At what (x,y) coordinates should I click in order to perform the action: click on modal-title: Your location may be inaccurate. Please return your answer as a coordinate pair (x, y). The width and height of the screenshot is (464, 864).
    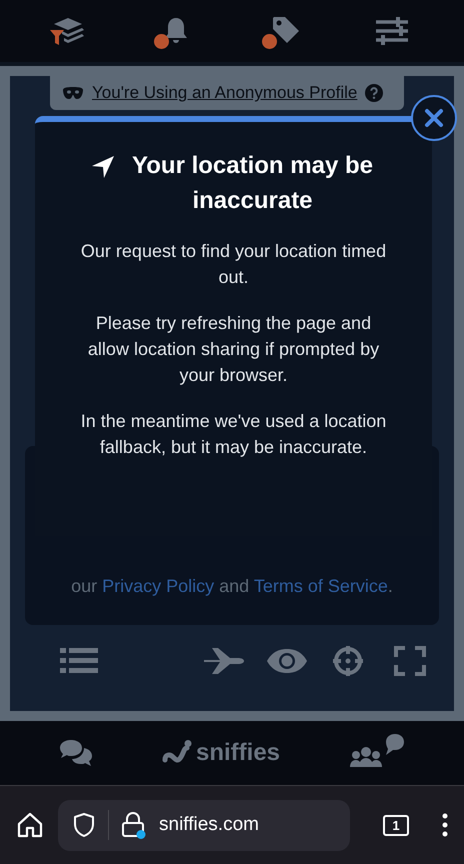
    Looking at the image, I should click on (252, 183).